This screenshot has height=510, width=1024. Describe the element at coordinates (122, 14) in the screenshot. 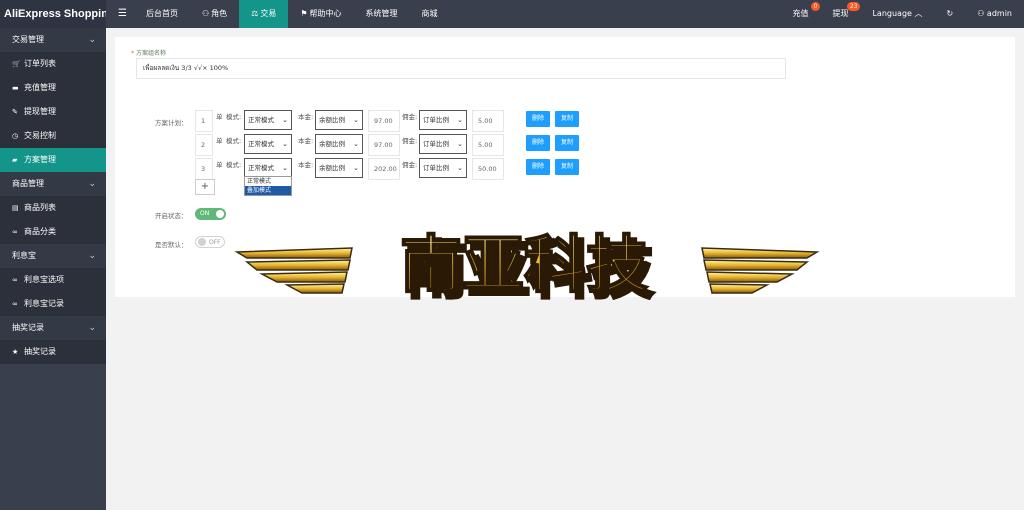

I see `menu-toggle-icon: ☰` at that location.